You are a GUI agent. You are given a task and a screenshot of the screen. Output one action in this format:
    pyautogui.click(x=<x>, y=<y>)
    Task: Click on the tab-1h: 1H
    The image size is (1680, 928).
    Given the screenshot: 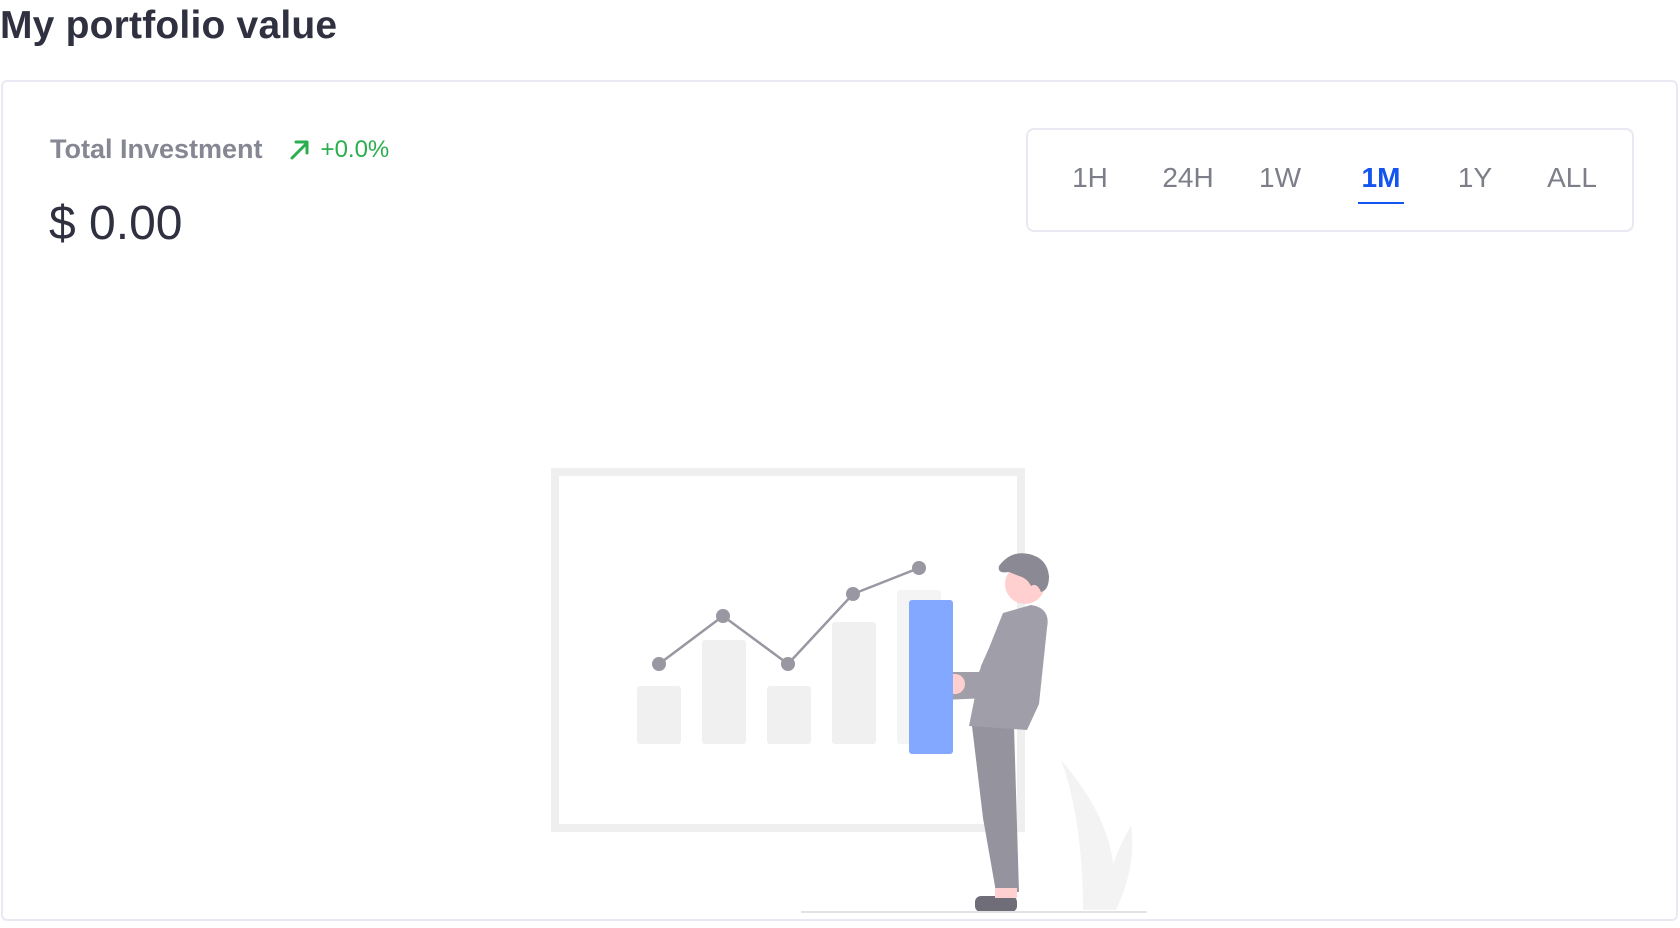 What is the action you would take?
    pyautogui.click(x=1090, y=178)
    